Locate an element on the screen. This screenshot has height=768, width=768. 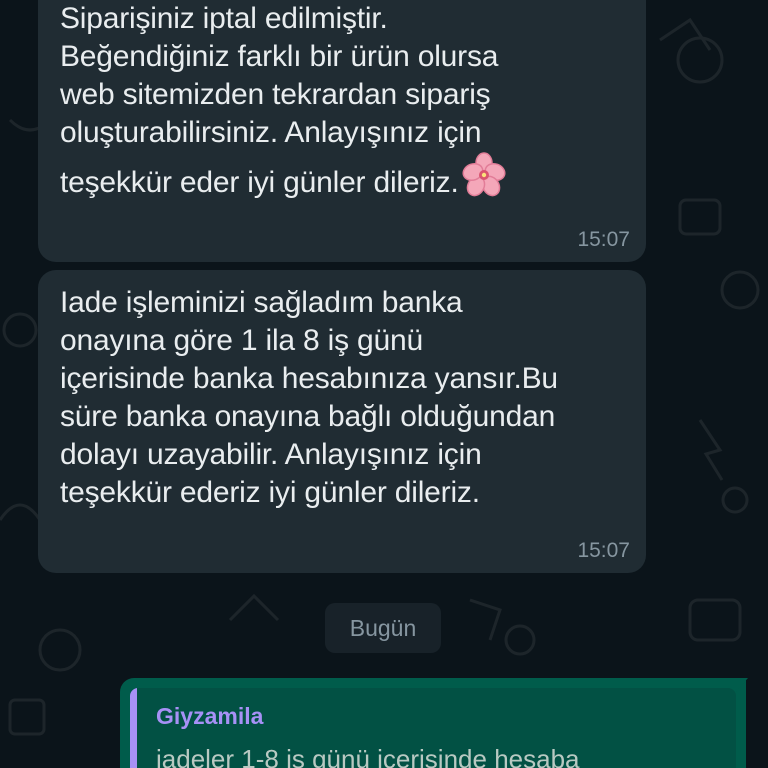
quote-text: iadeler 1-8 iş günü içerisinde hesaba is located at coordinates (368, 756).